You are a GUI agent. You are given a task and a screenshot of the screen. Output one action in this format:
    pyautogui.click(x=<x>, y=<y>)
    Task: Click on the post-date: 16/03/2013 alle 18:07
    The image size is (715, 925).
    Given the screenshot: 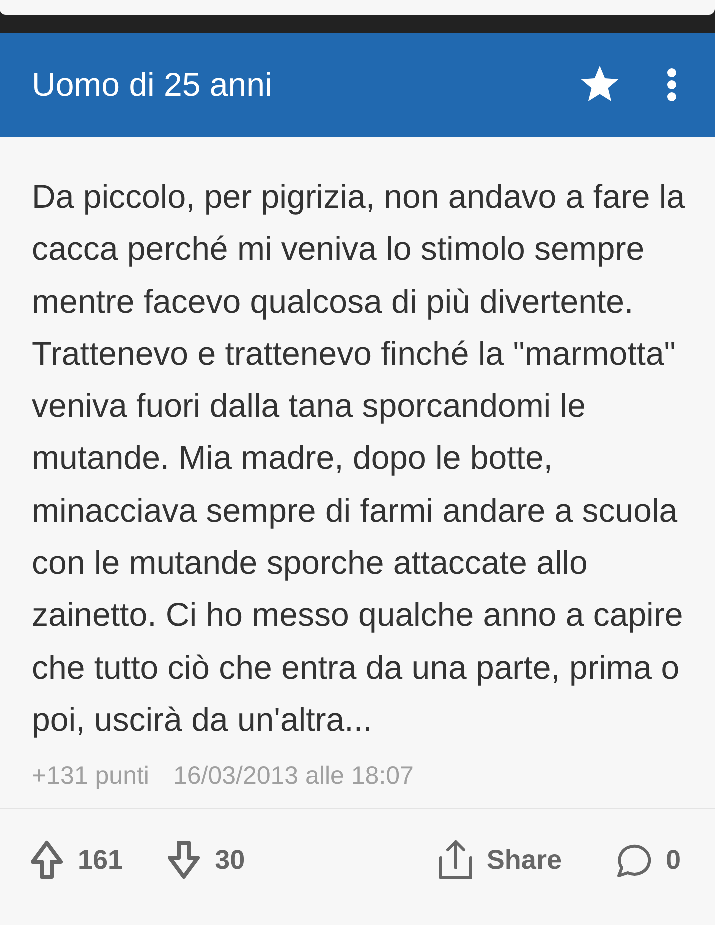 What is the action you would take?
    pyautogui.click(x=293, y=776)
    